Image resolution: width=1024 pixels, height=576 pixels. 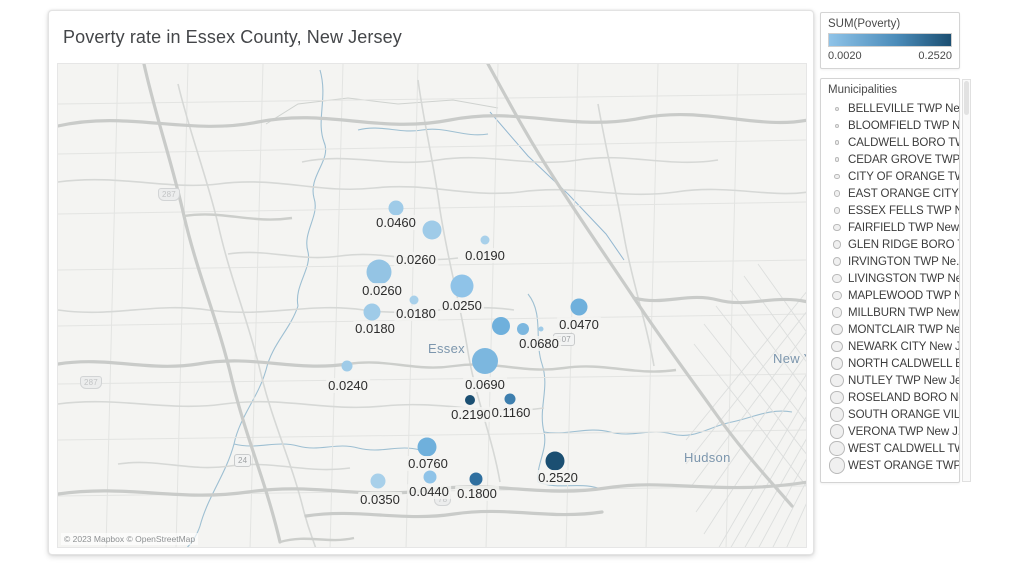 What do you see at coordinates (863, 90) in the screenshot?
I see `size-legend-title: Municipalities` at bounding box center [863, 90].